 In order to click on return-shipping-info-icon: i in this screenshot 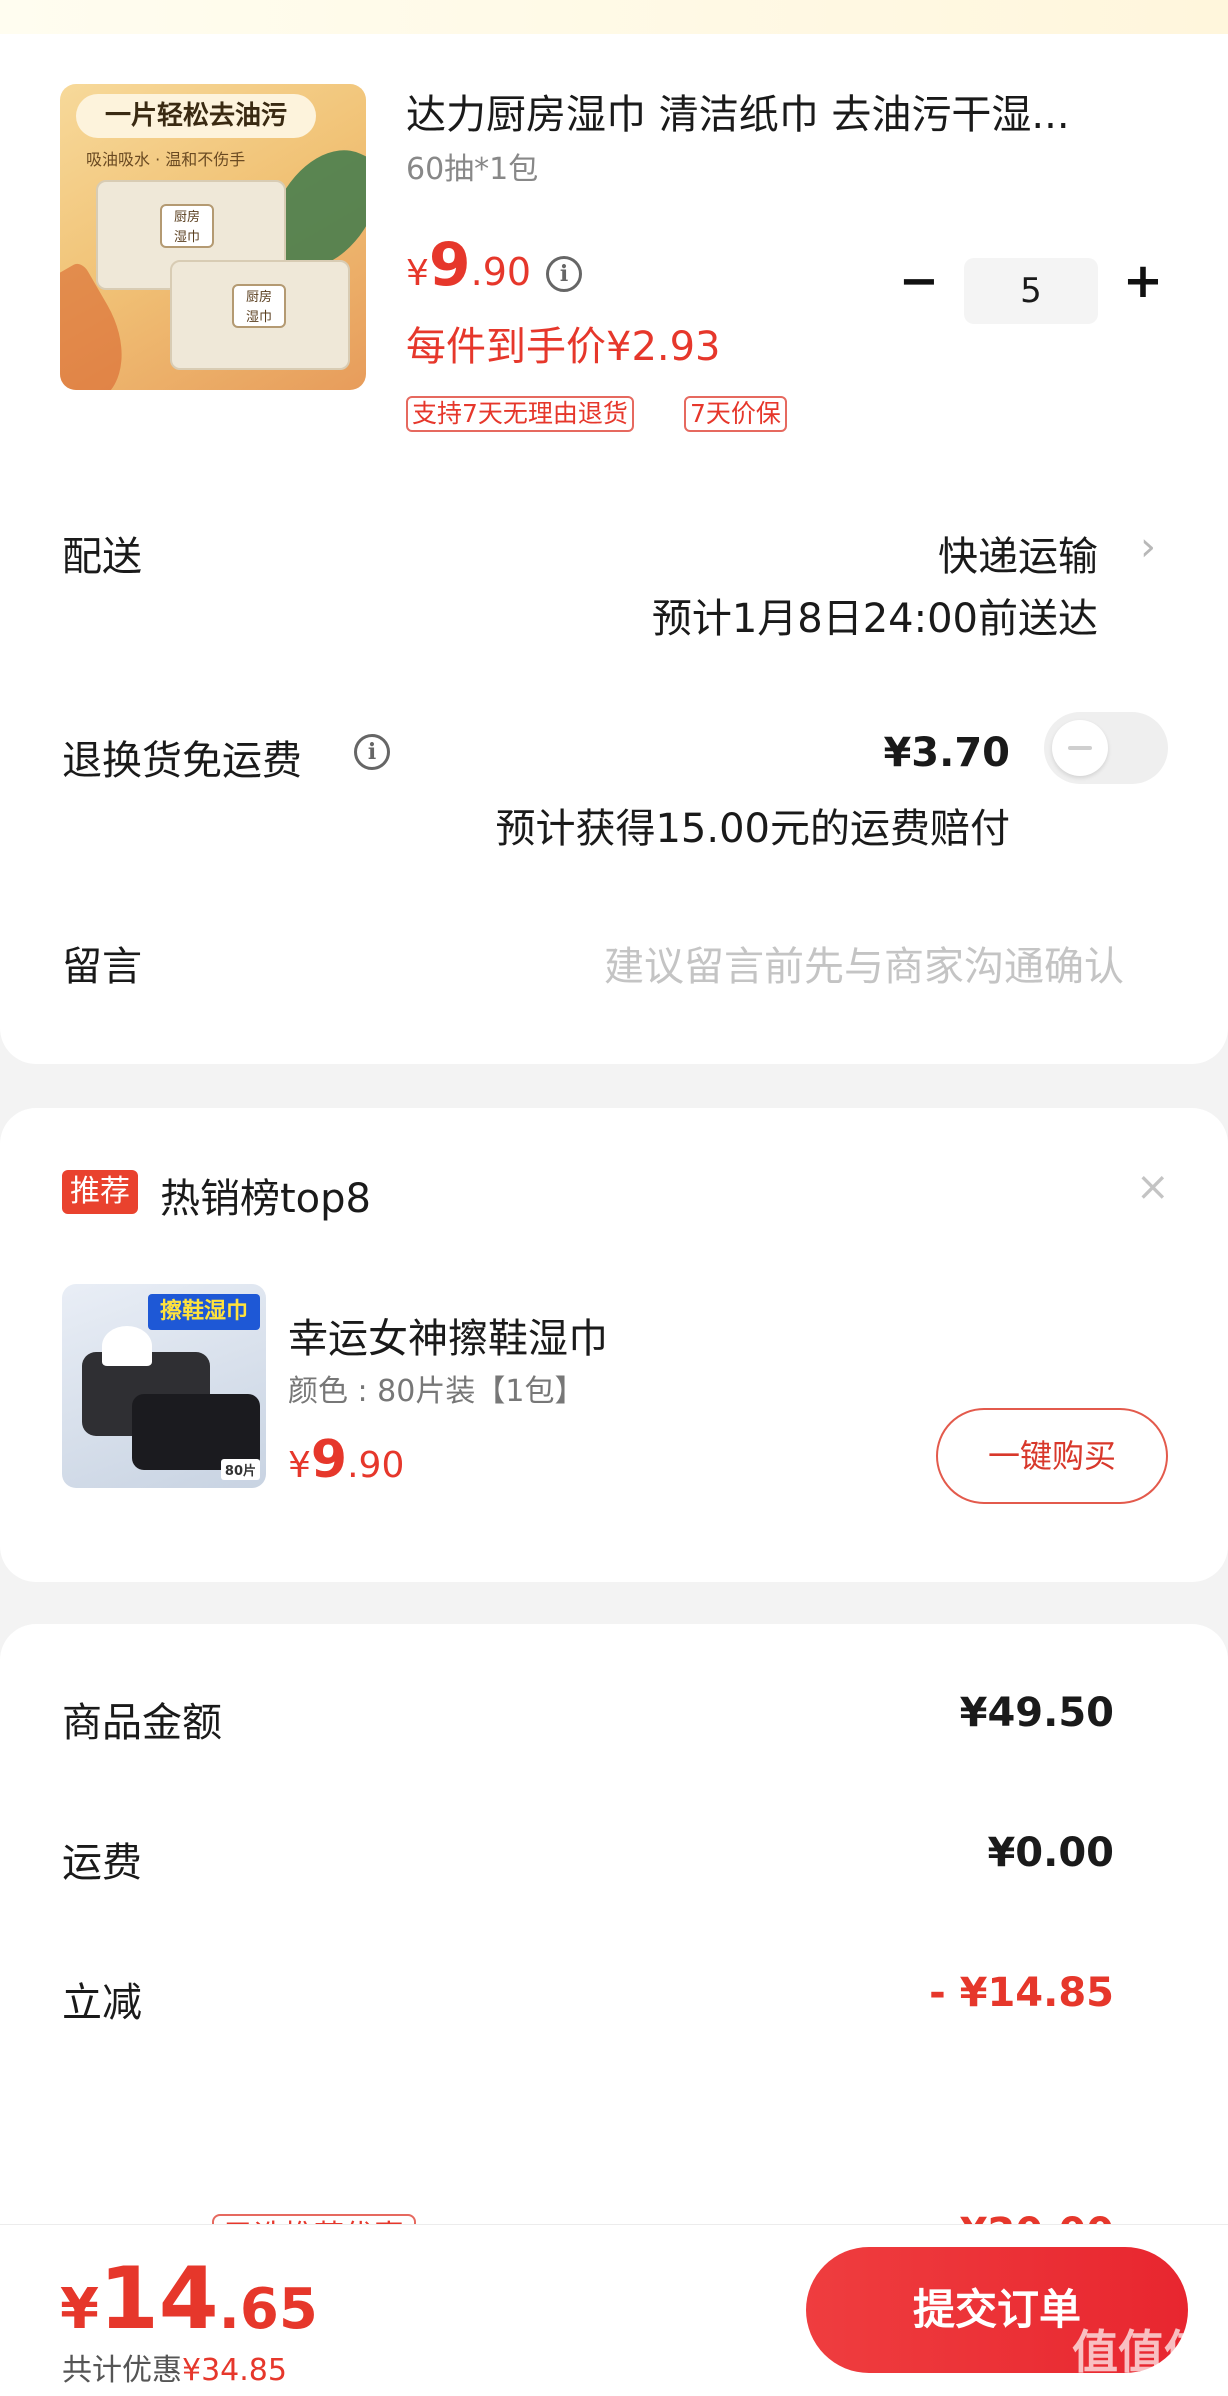, I will do `click(372, 752)`.